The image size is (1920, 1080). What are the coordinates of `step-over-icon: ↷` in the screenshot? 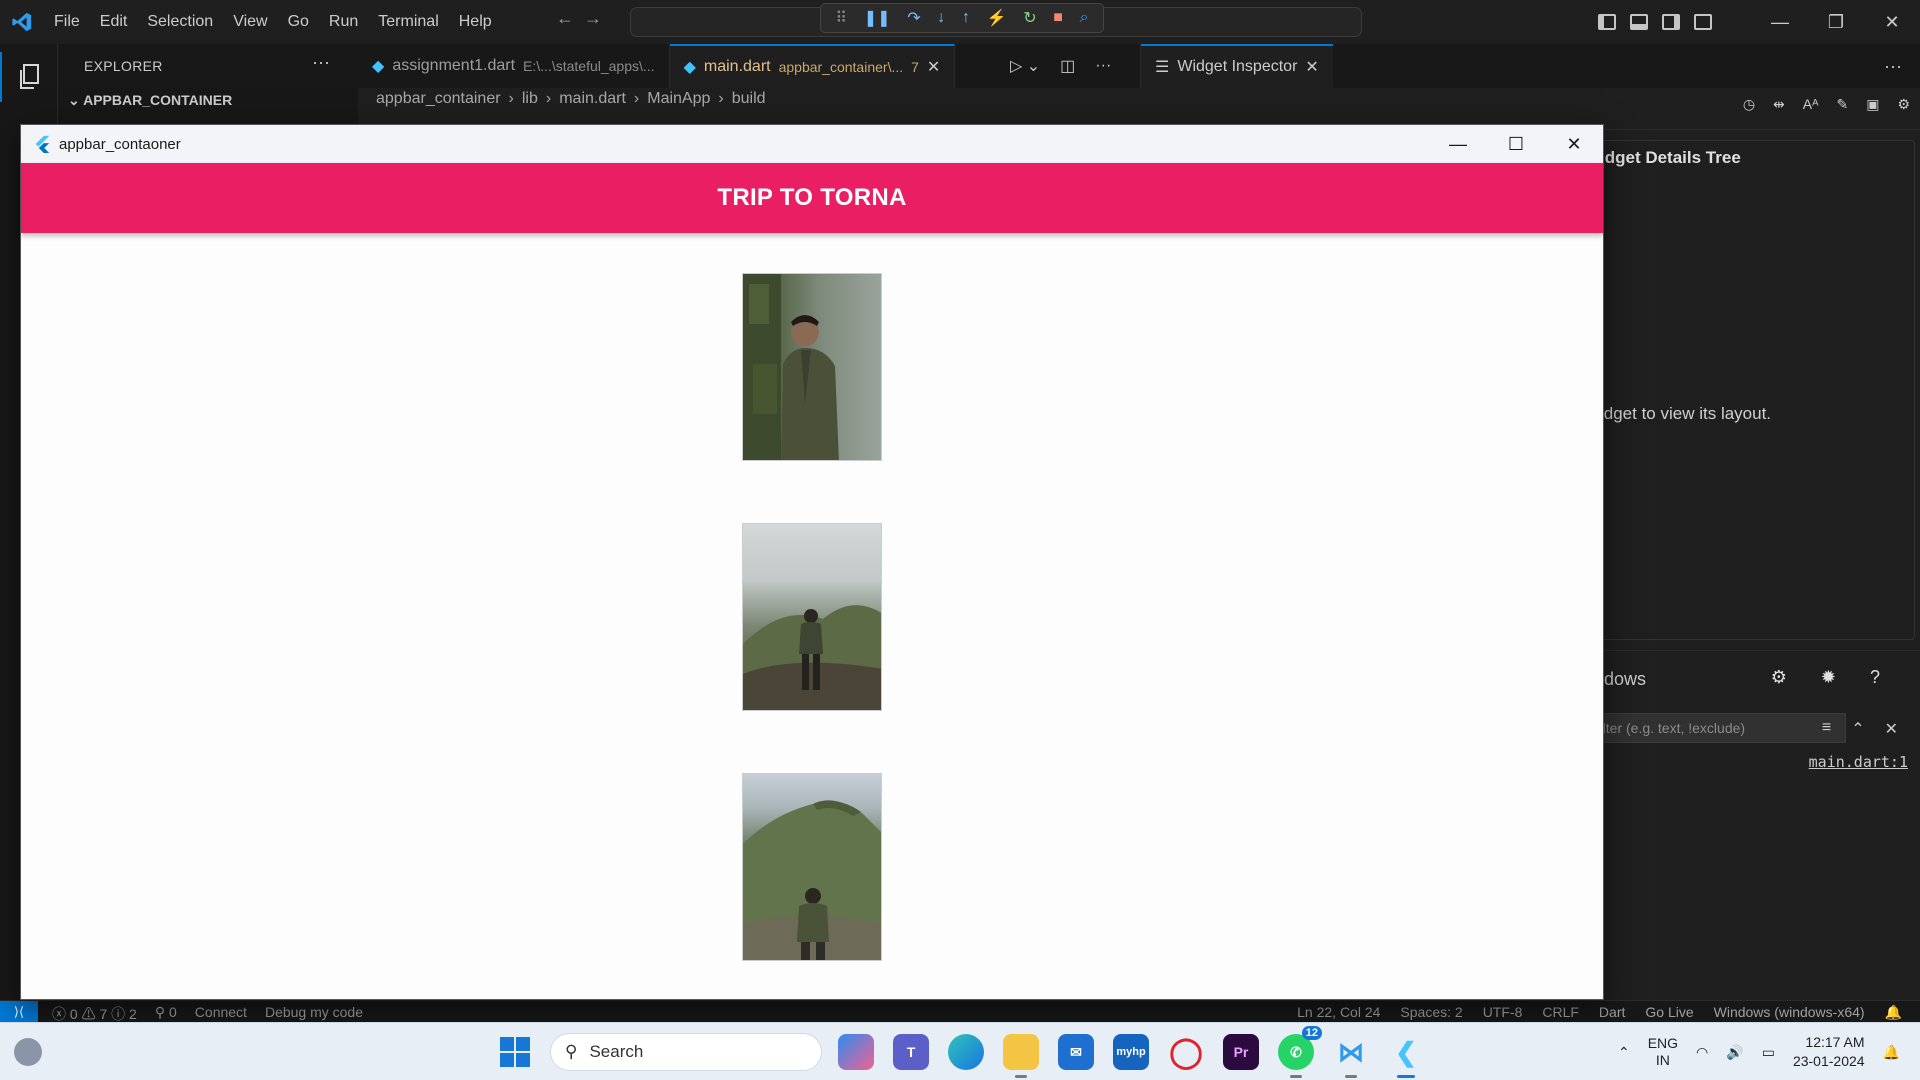 It's located at (913, 18).